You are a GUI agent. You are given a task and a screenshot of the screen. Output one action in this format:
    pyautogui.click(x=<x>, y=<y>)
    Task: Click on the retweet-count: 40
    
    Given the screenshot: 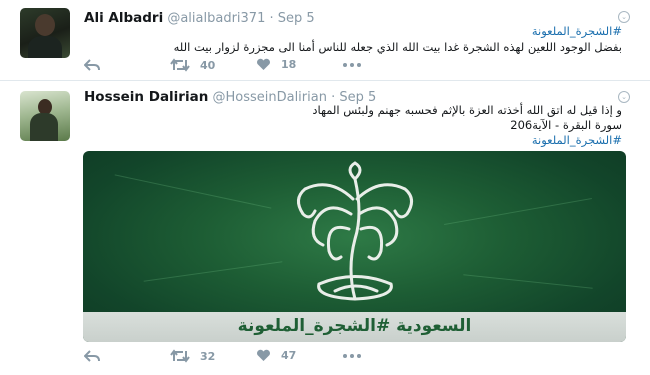 What is the action you would take?
    pyautogui.click(x=208, y=65)
    